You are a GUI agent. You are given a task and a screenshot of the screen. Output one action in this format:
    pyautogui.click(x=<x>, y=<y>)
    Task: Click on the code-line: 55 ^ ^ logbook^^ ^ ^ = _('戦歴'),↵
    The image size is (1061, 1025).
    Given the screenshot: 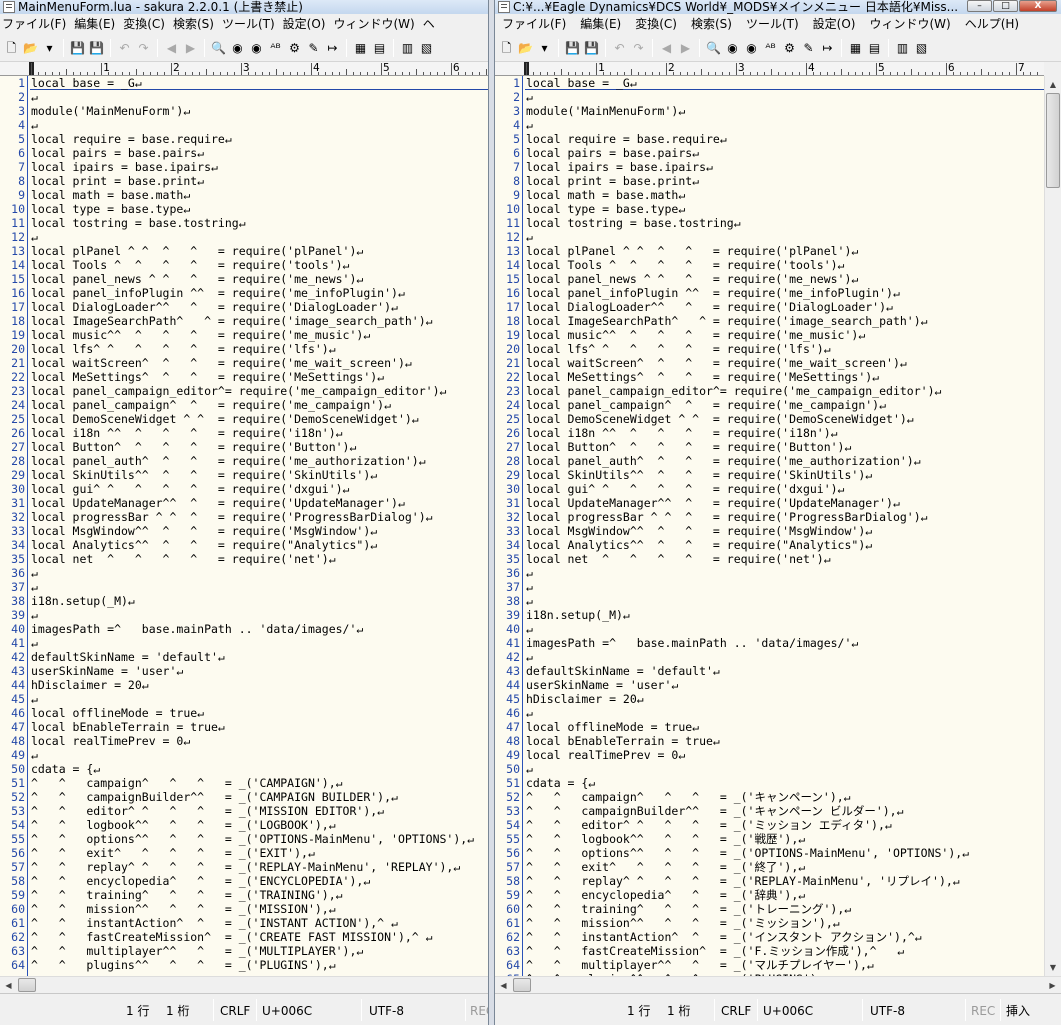 What is the action you would take?
    pyautogui.click(x=769, y=839)
    